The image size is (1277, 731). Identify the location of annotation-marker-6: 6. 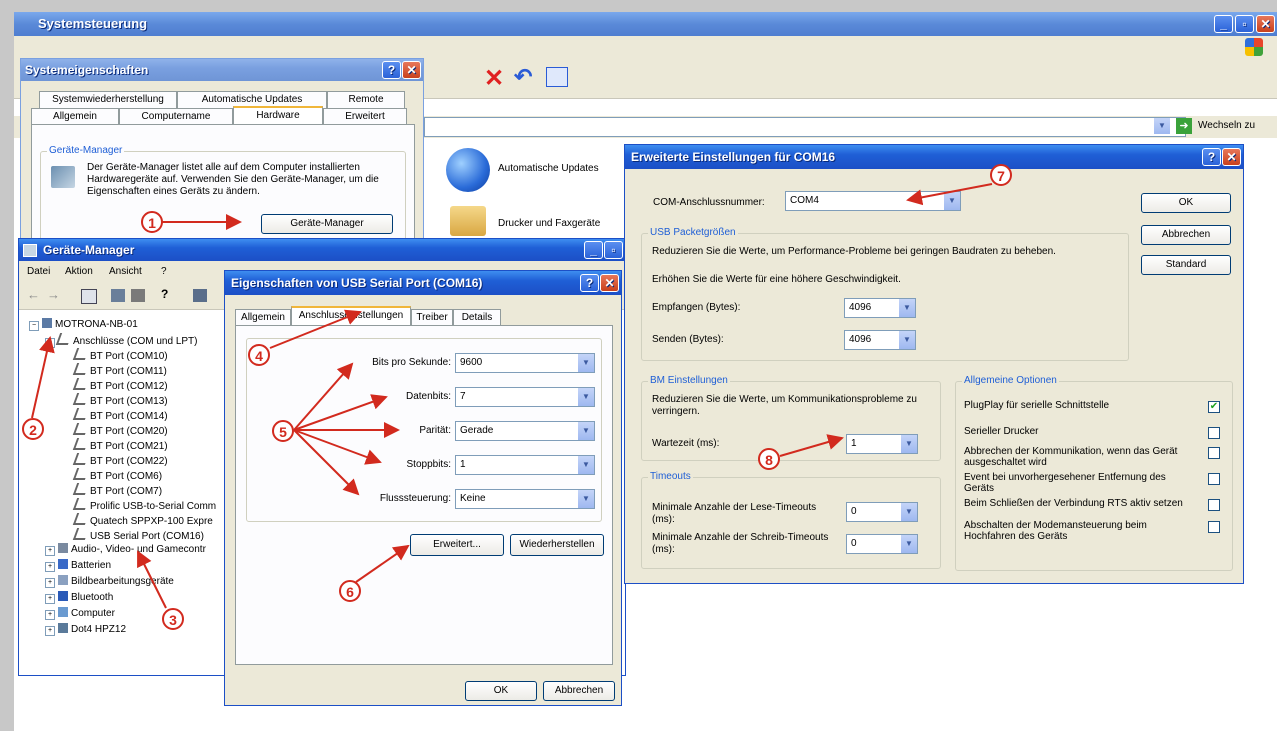
(350, 591).